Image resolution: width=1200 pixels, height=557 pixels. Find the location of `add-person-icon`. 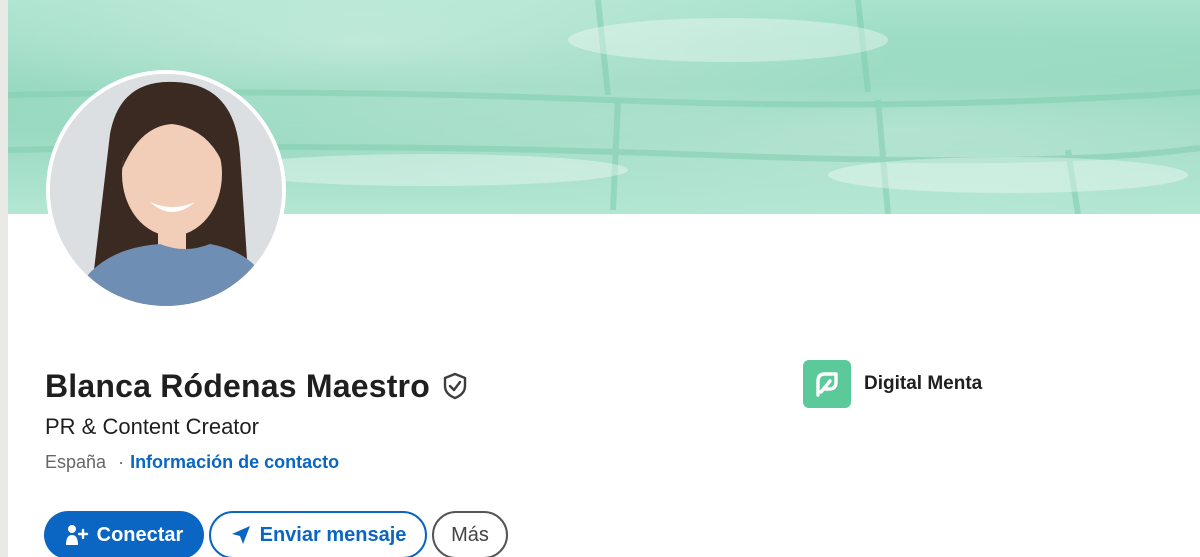

add-person-icon is located at coordinates (77, 535).